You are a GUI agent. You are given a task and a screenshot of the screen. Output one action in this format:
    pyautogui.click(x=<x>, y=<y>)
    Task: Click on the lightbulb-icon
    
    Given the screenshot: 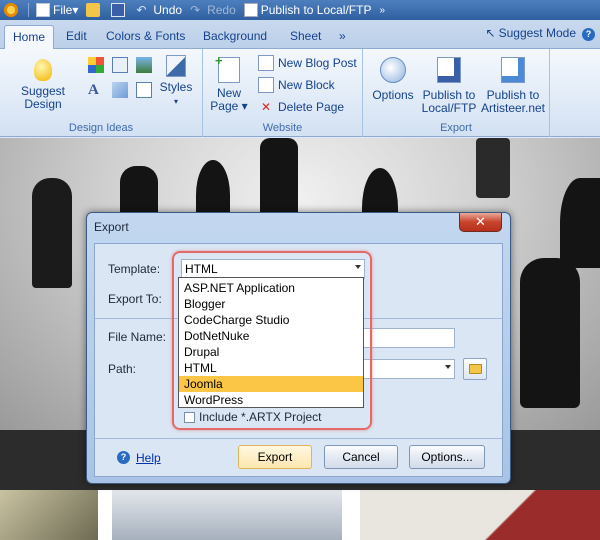 What is the action you would take?
    pyautogui.click(x=43, y=70)
    